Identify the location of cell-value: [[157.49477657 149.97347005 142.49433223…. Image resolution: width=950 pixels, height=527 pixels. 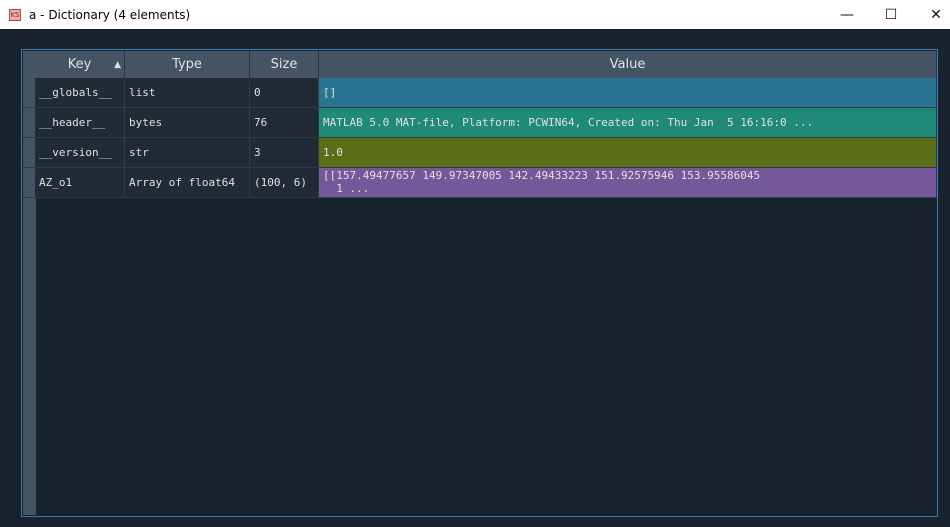
(628, 183).